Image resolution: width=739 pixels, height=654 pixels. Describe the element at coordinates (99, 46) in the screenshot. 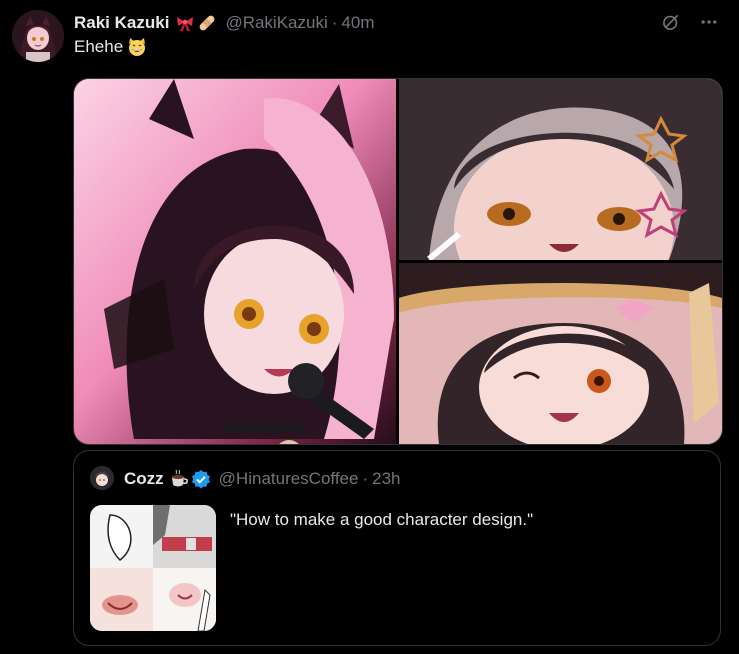

I see `tweet-text-content: Ehehe` at that location.